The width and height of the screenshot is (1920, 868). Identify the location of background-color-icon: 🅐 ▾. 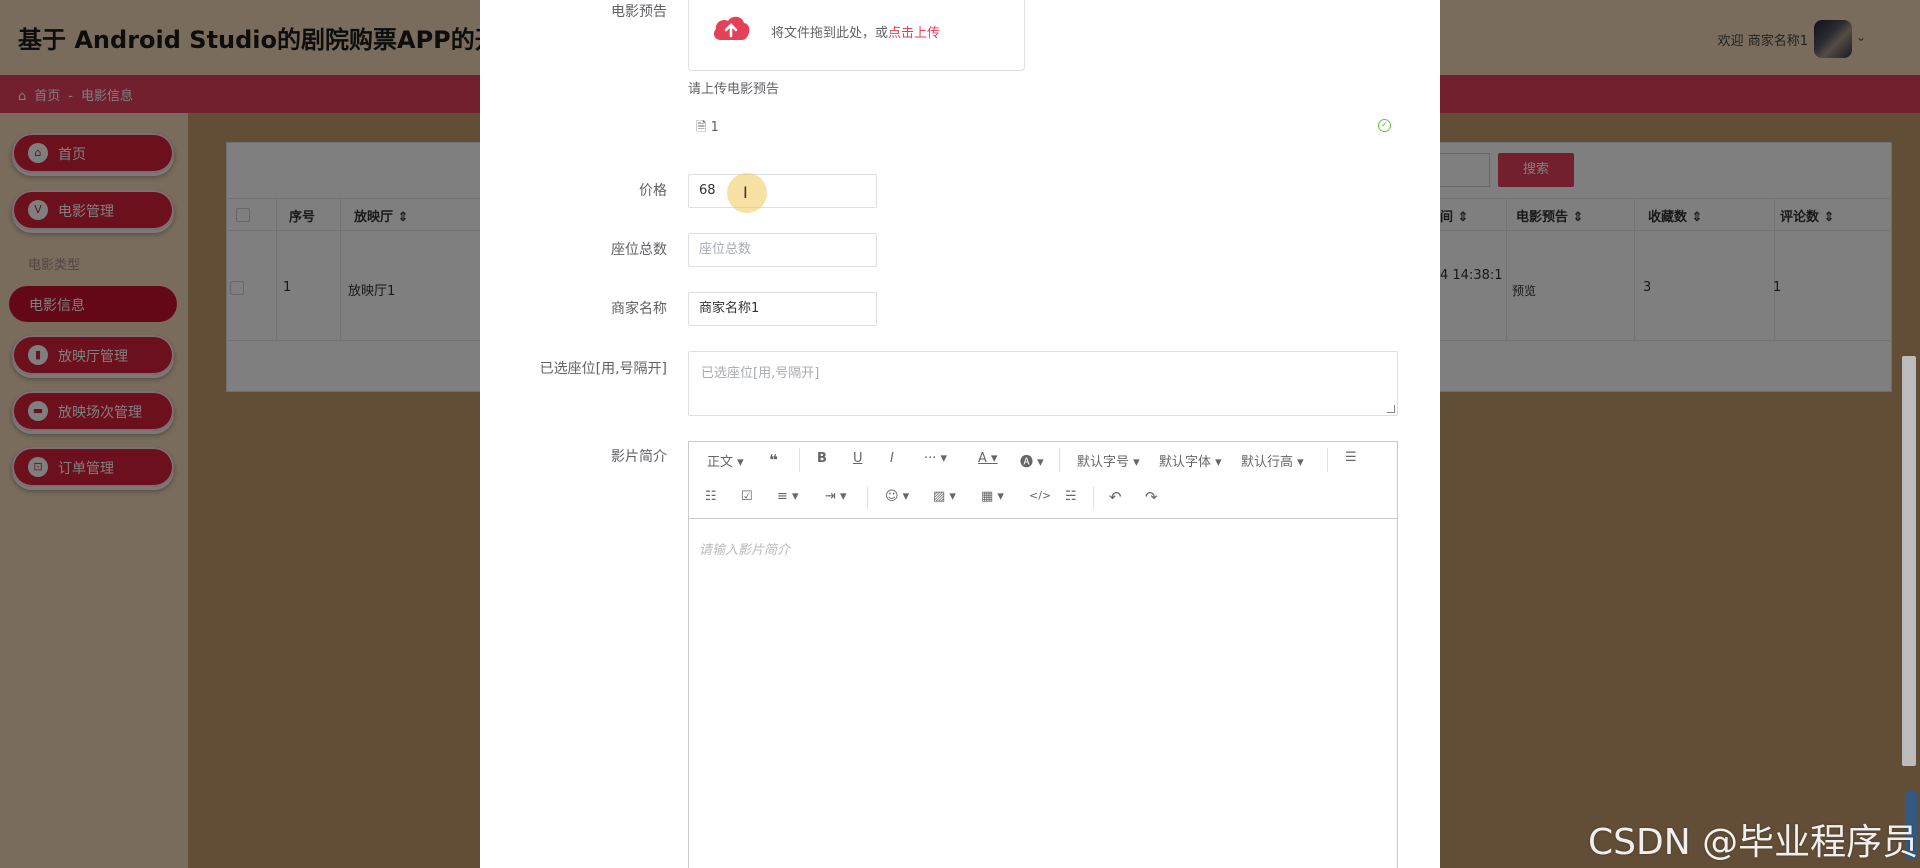
(1032, 460).